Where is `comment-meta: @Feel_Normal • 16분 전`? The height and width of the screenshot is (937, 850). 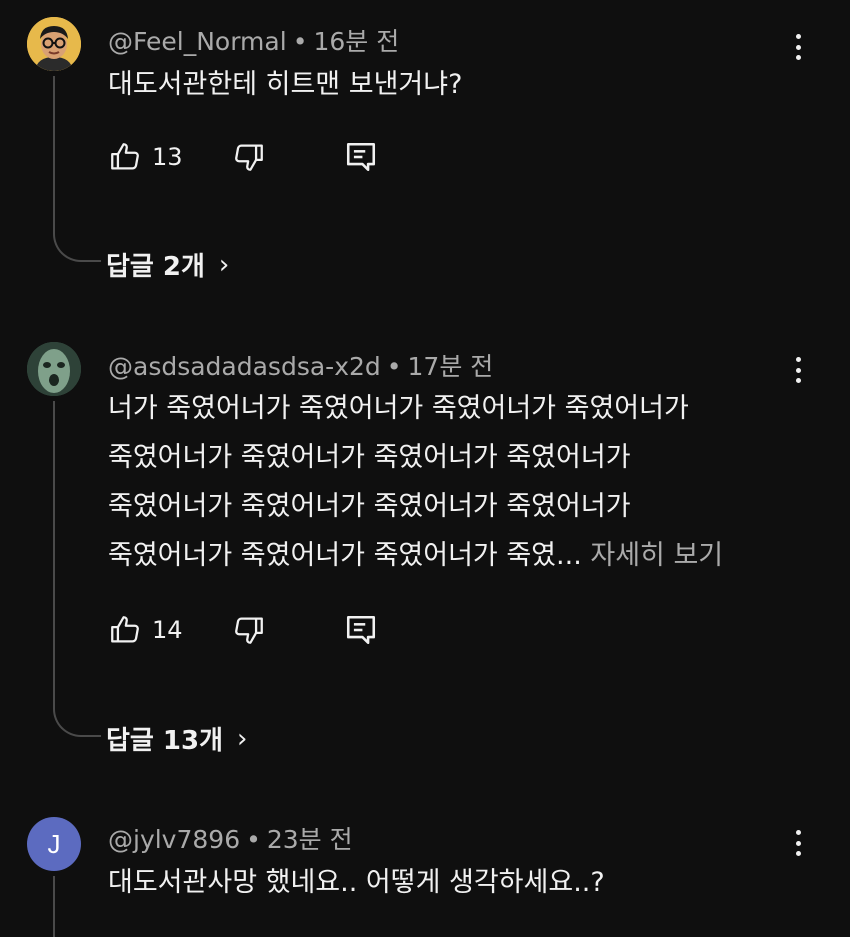
comment-meta: @Feel_Normal • 16분 전 is located at coordinates (253, 40).